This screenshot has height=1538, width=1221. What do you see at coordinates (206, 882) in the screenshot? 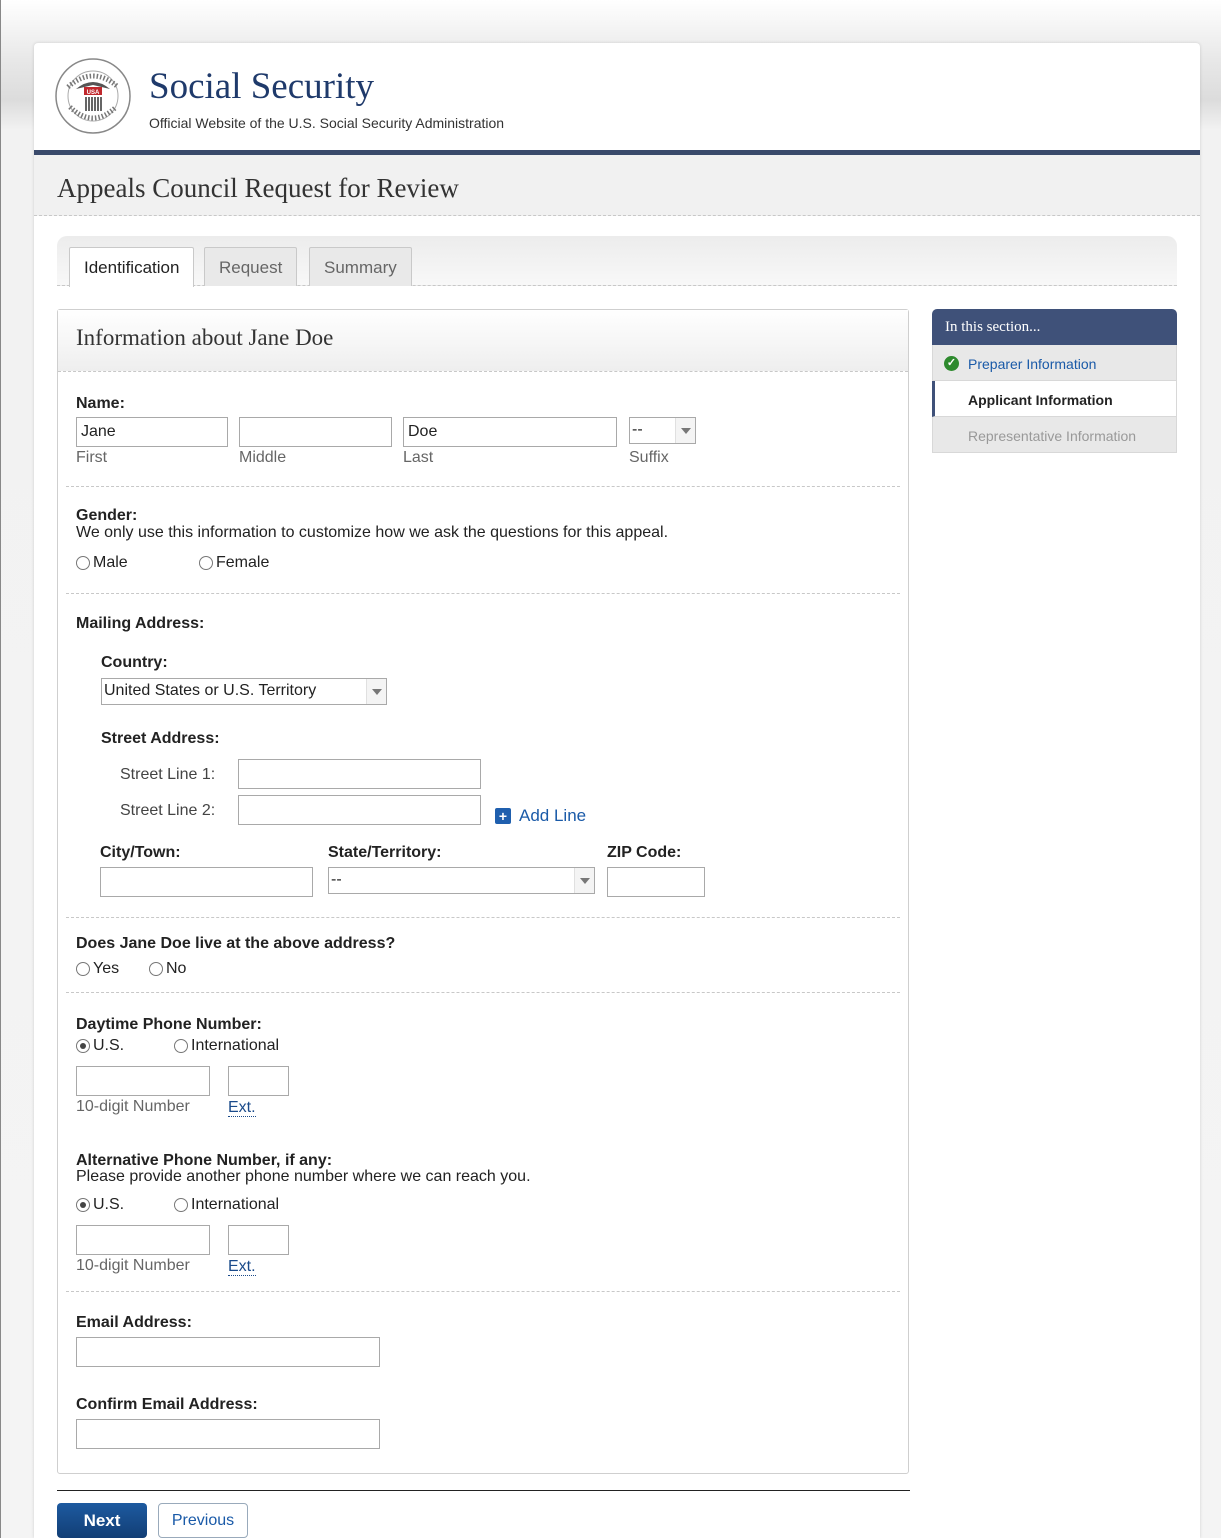
I see `city-input` at bounding box center [206, 882].